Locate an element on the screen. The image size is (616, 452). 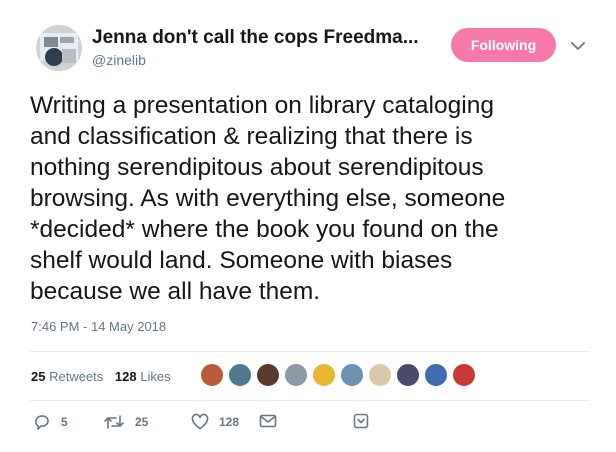
likes-label: Likes is located at coordinates (155, 376).